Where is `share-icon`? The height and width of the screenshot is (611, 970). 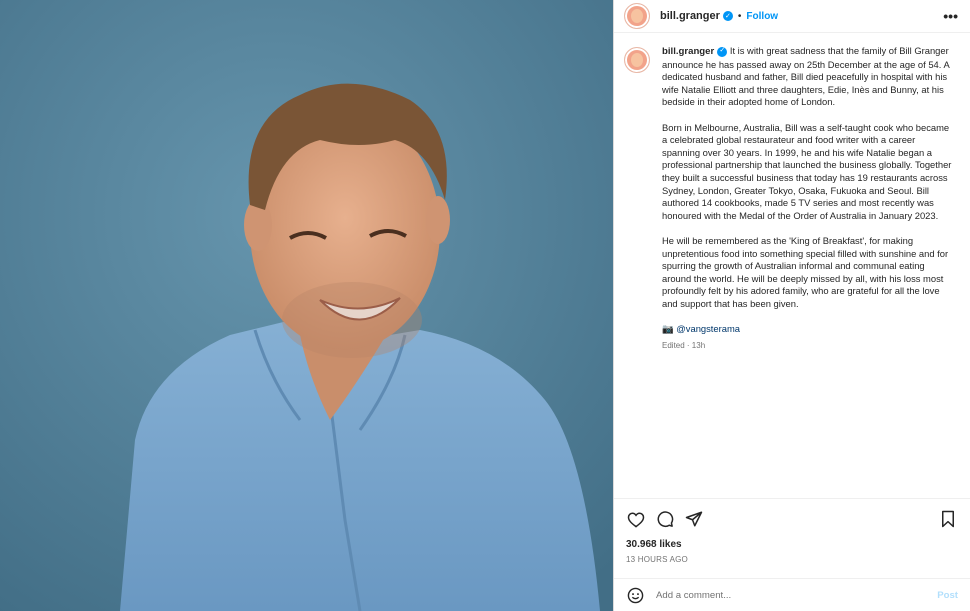 share-icon is located at coordinates (694, 519).